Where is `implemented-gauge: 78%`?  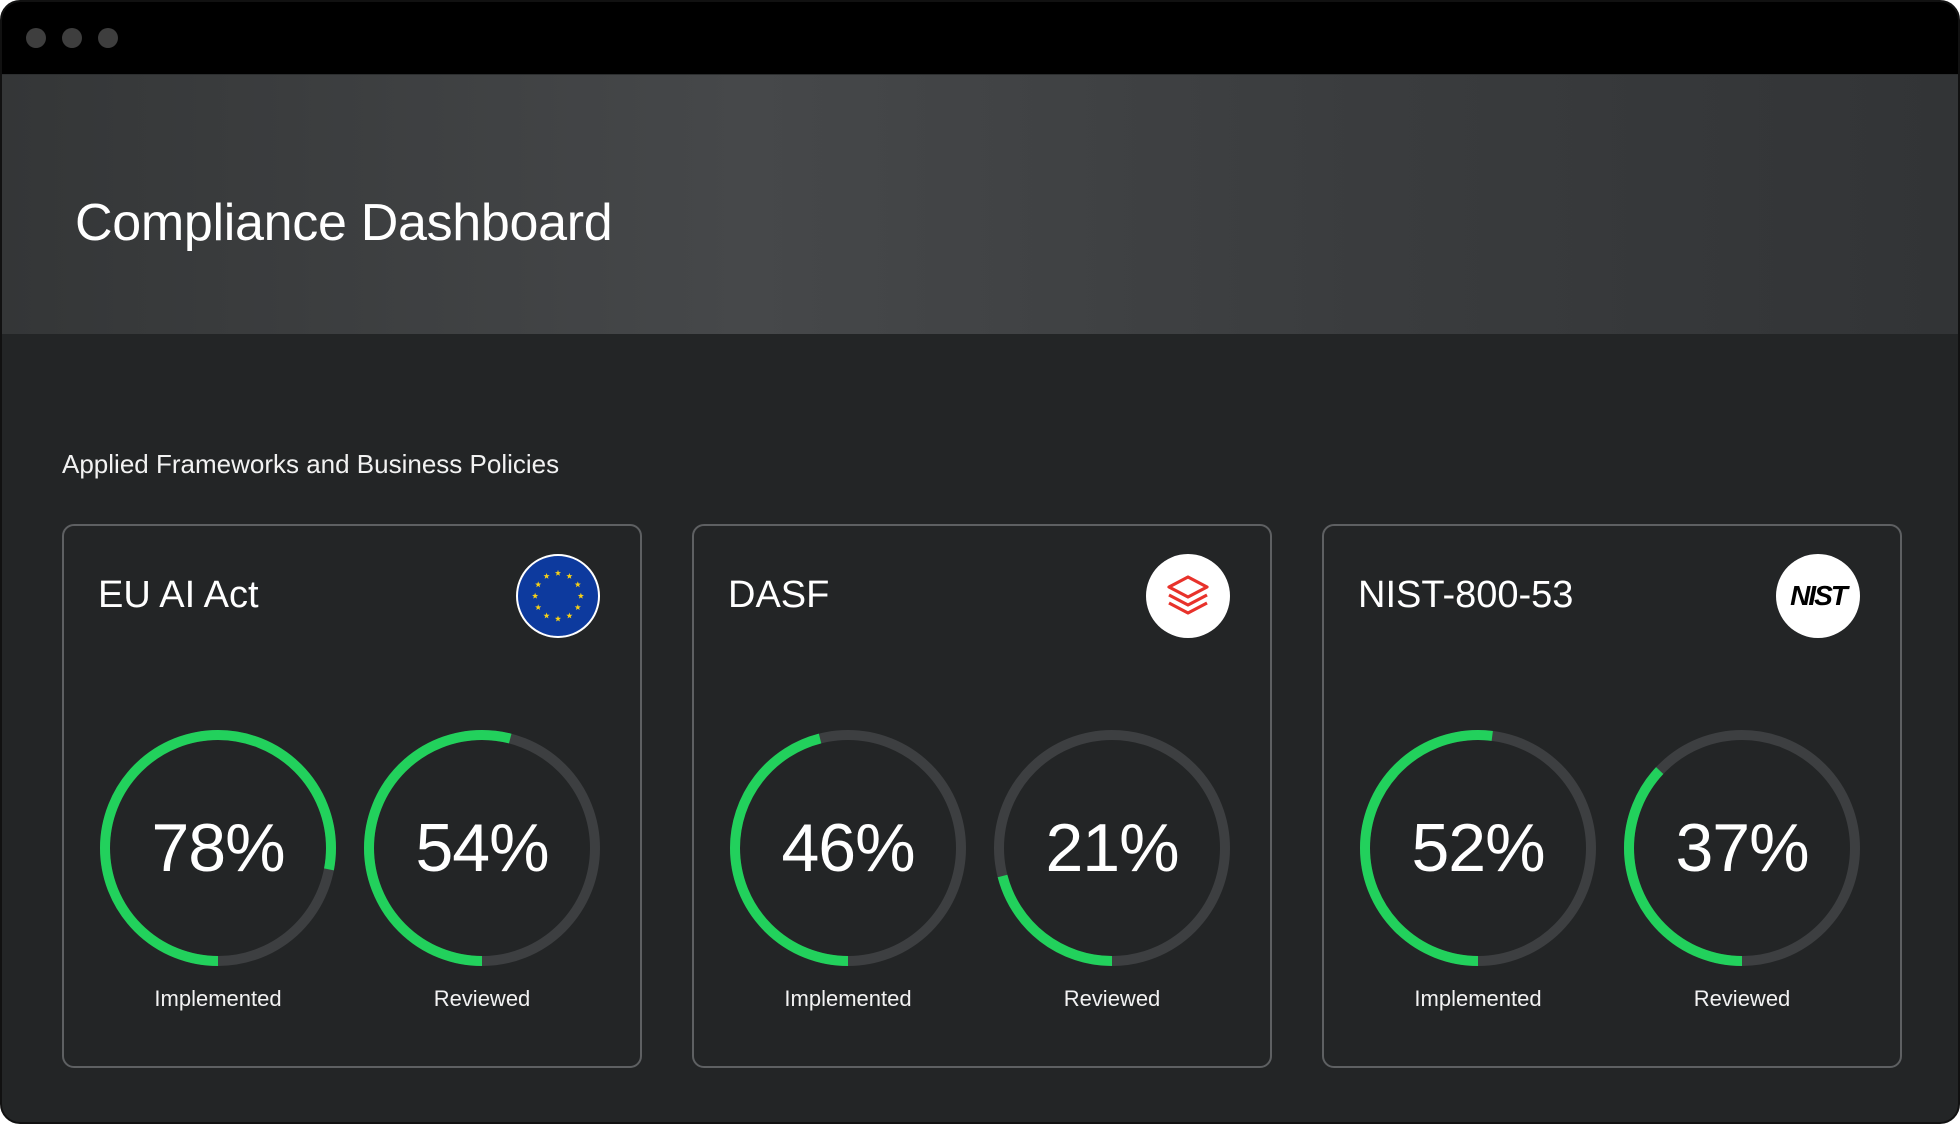 implemented-gauge: 78% is located at coordinates (218, 848).